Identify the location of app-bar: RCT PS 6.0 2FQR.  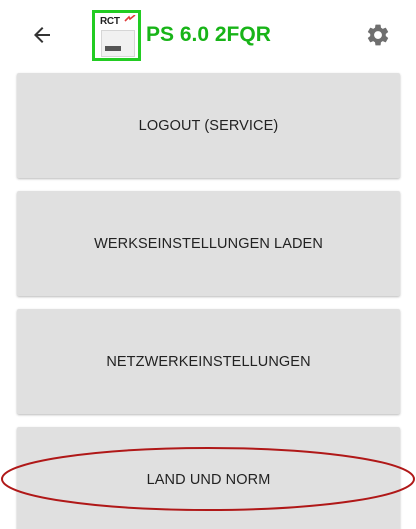
(208, 35).